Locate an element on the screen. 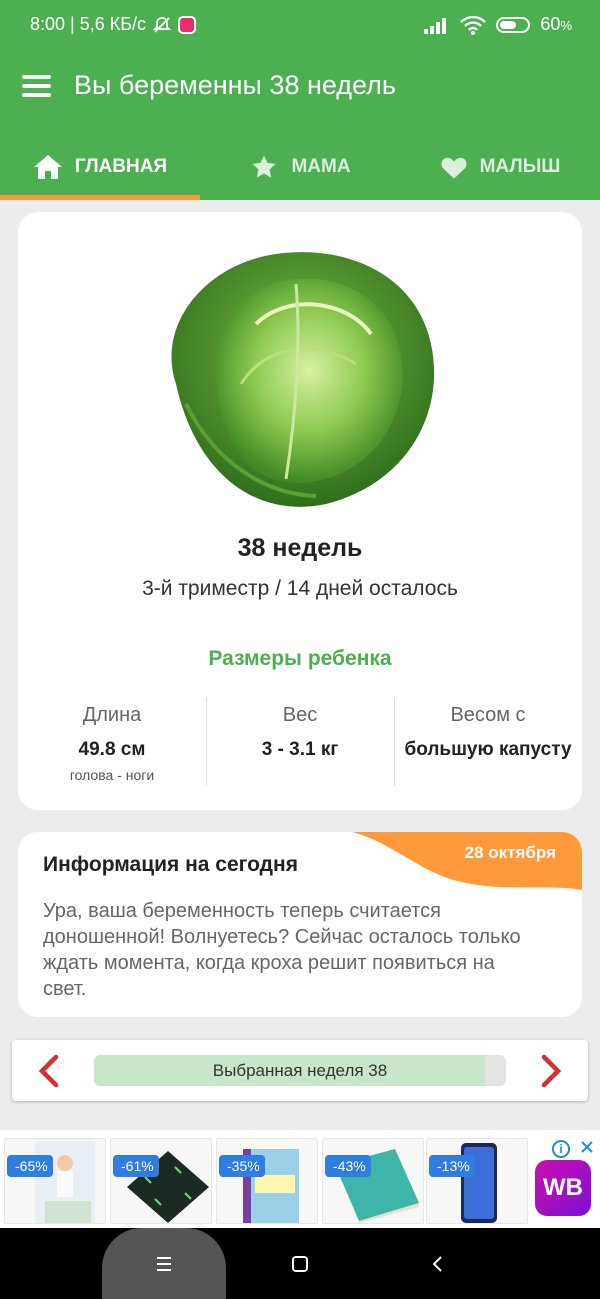 This screenshot has width=600, height=1299. ad-discount-badge: -13% is located at coordinates (452, 1166).